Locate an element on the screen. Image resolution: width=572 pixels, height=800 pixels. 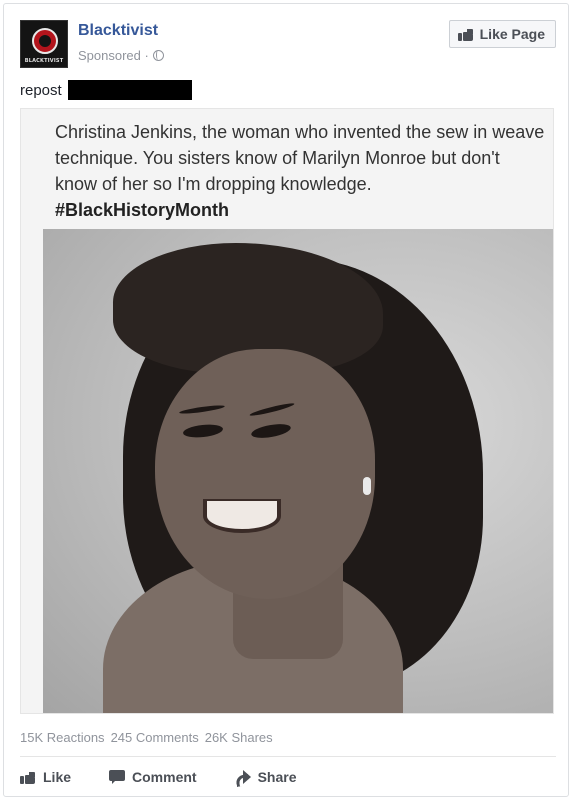
post-caption: repost is located at coordinates (106, 90).